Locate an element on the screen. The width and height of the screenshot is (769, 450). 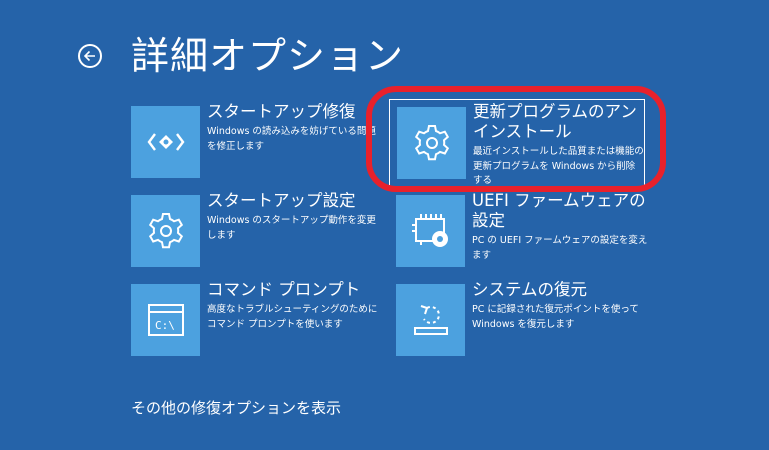
uefi-icon-box is located at coordinates (430, 231).